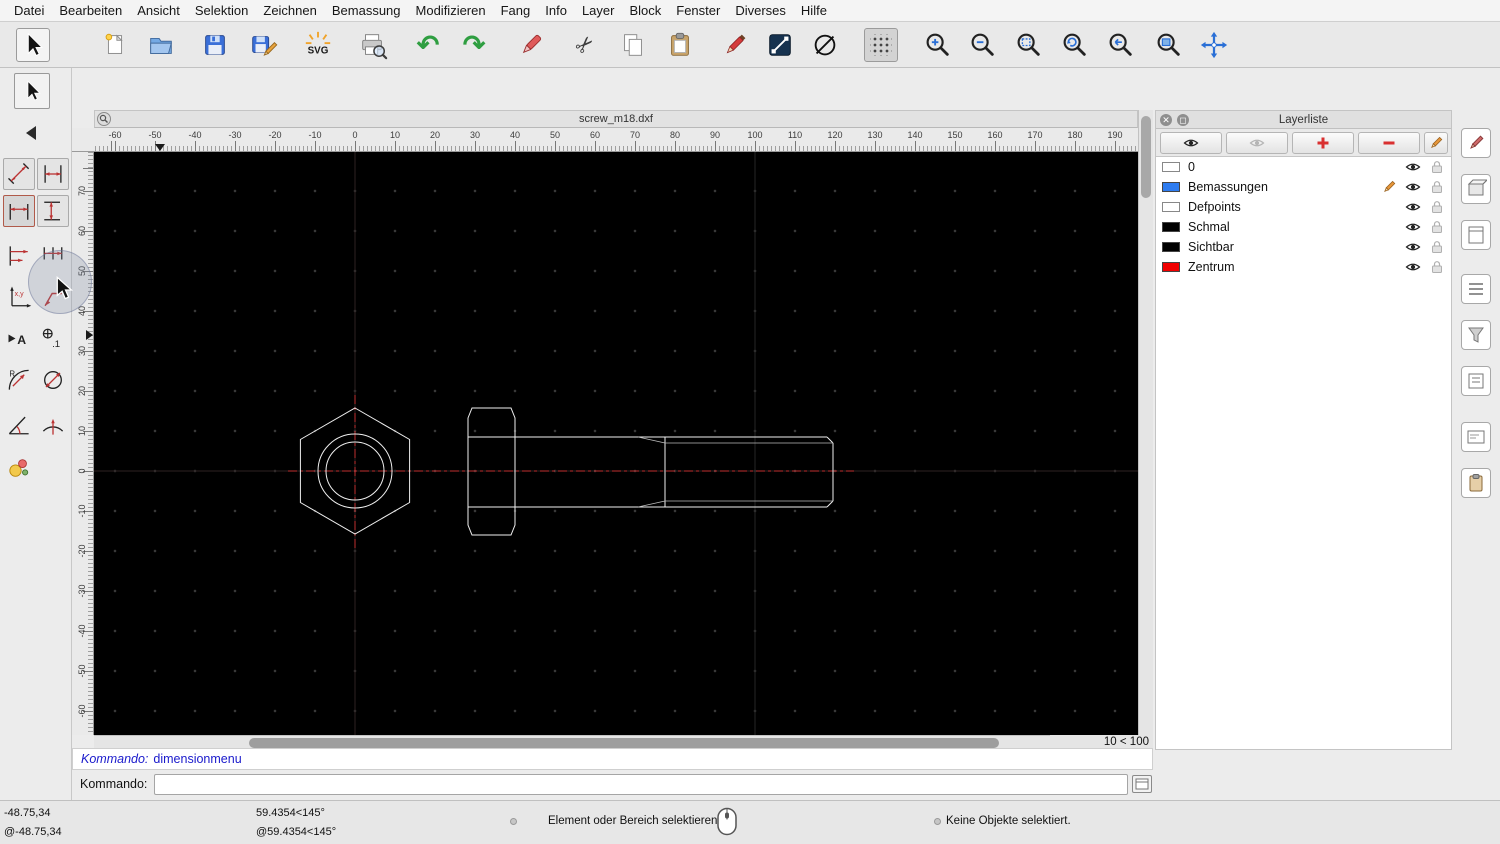 This screenshot has width=1500, height=844. What do you see at coordinates (19, 468) in the screenshot?
I see `dim-options-button` at bounding box center [19, 468].